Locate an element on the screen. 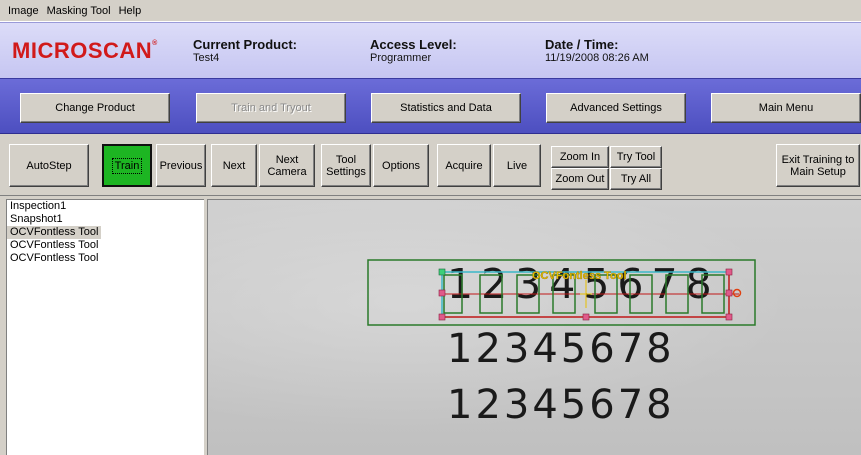 This screenshot has width=861, height=455. try-all-button: Try All is located at coordinates (636, 179).